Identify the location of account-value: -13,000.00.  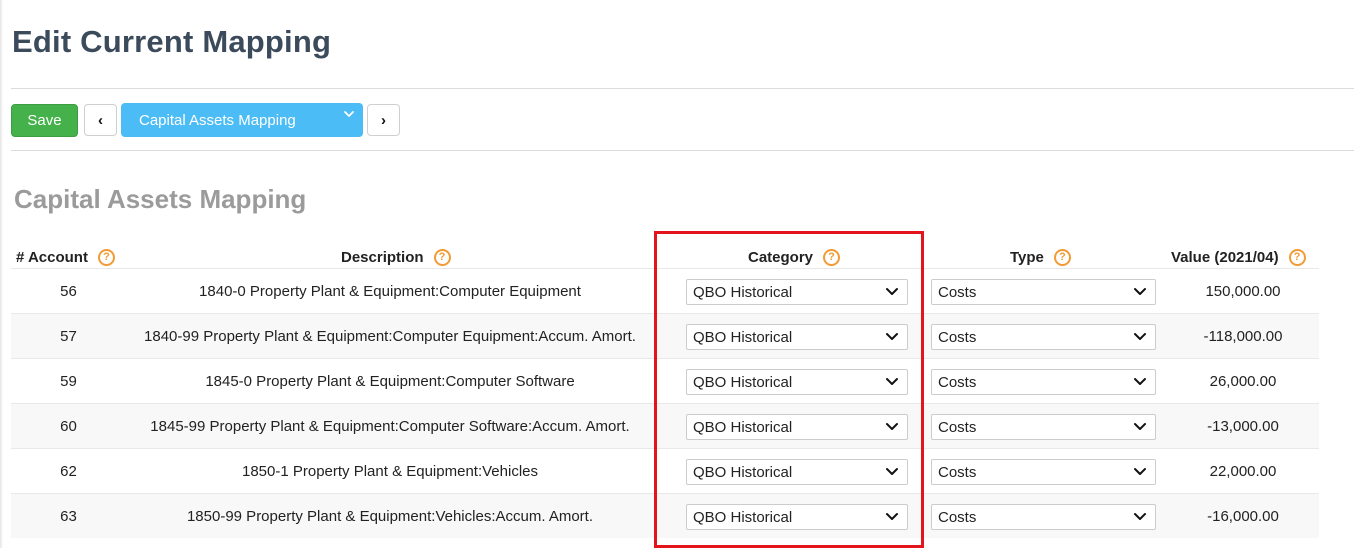
(1243, 426).